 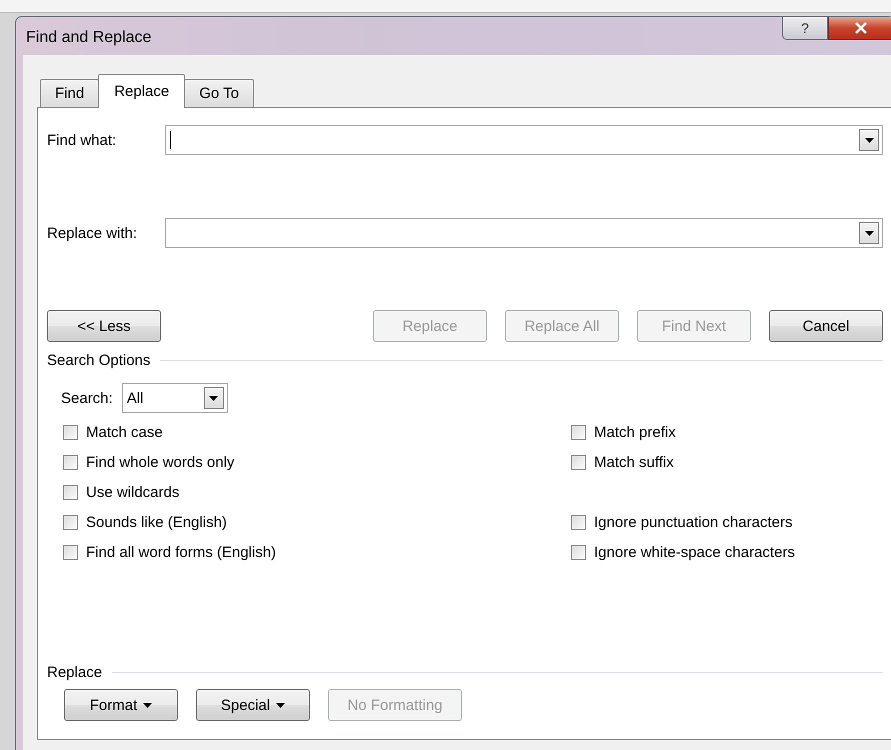 I want to click on replace-with-field, so click(x=524, y=233).